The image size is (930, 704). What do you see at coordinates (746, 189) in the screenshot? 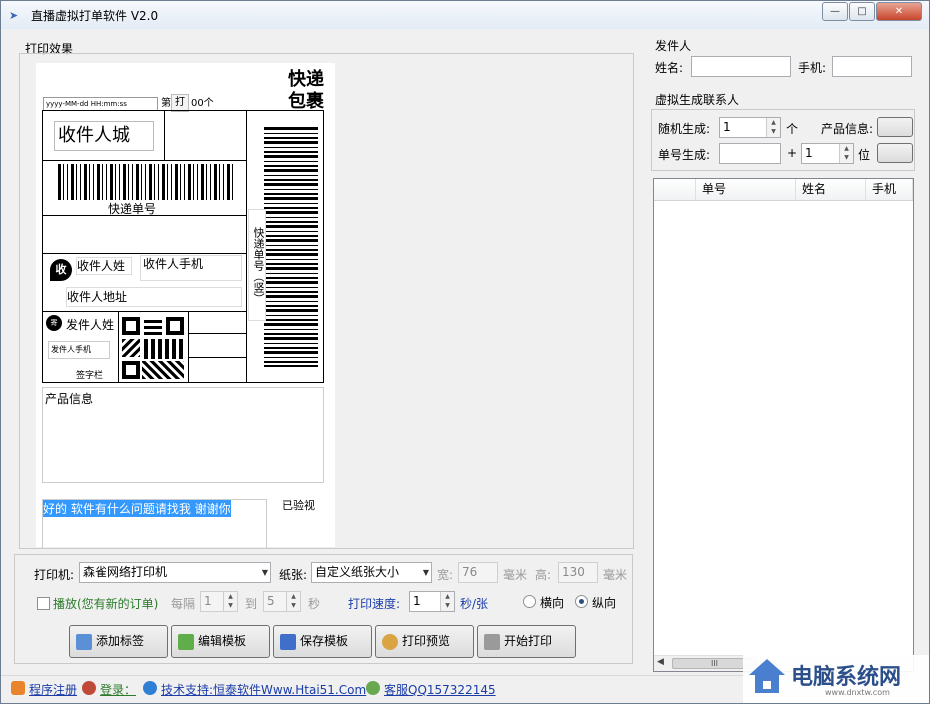
I see `header-order-no: 单号` at bounding box center [746, 189].